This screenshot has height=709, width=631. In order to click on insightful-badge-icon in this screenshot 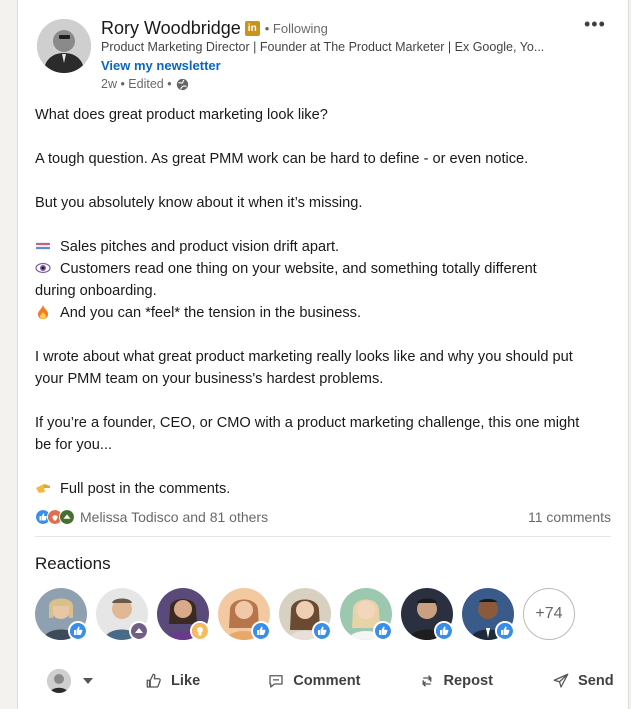, I will do `click(200, 631)`.